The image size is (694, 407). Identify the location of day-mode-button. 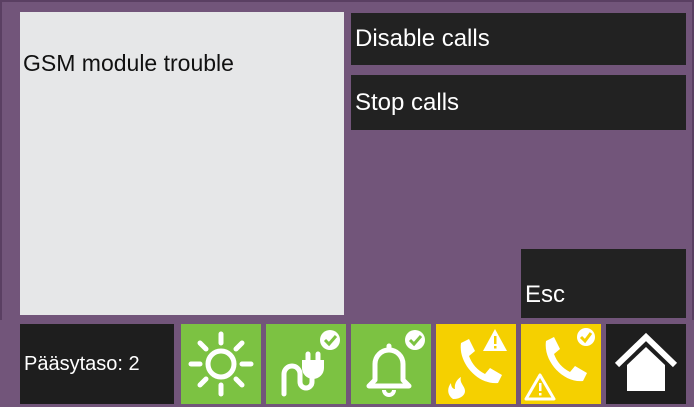
(221, 364).